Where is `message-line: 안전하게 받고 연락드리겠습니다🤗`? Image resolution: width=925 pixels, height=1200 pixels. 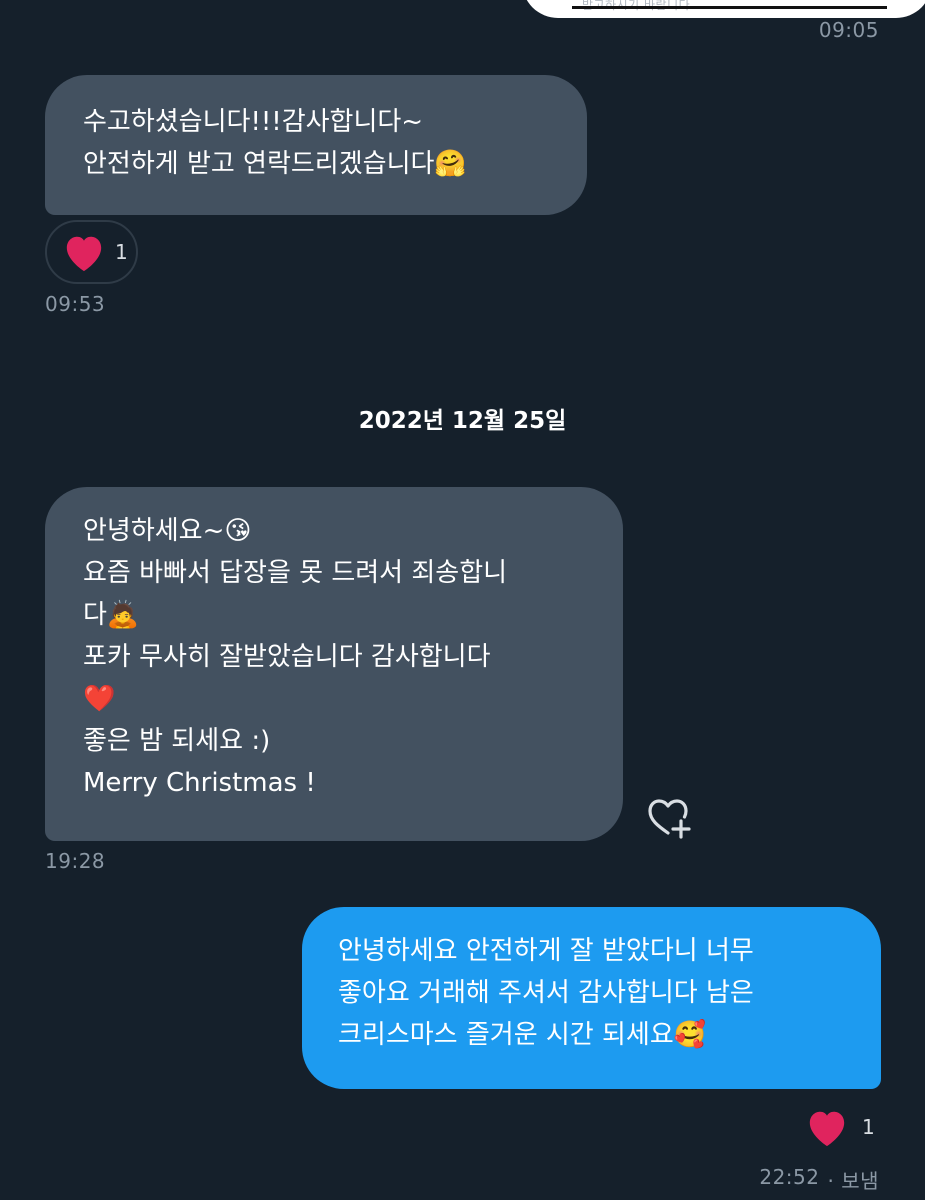
message-line: 안전하게 받고 연락드리겠습니다🤗 is located at coordinates (275, 164).